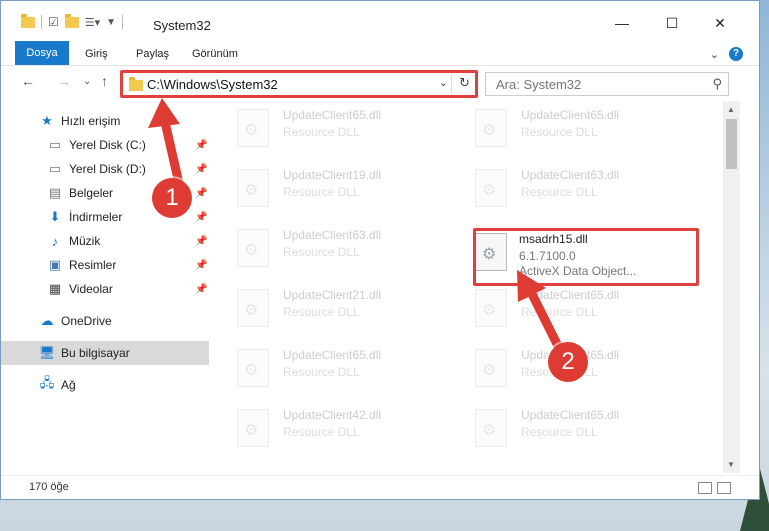 The image size is (769, 531). Describe the element at coordinates (596, 84) in the screenshot. I see `search-input` at that location.